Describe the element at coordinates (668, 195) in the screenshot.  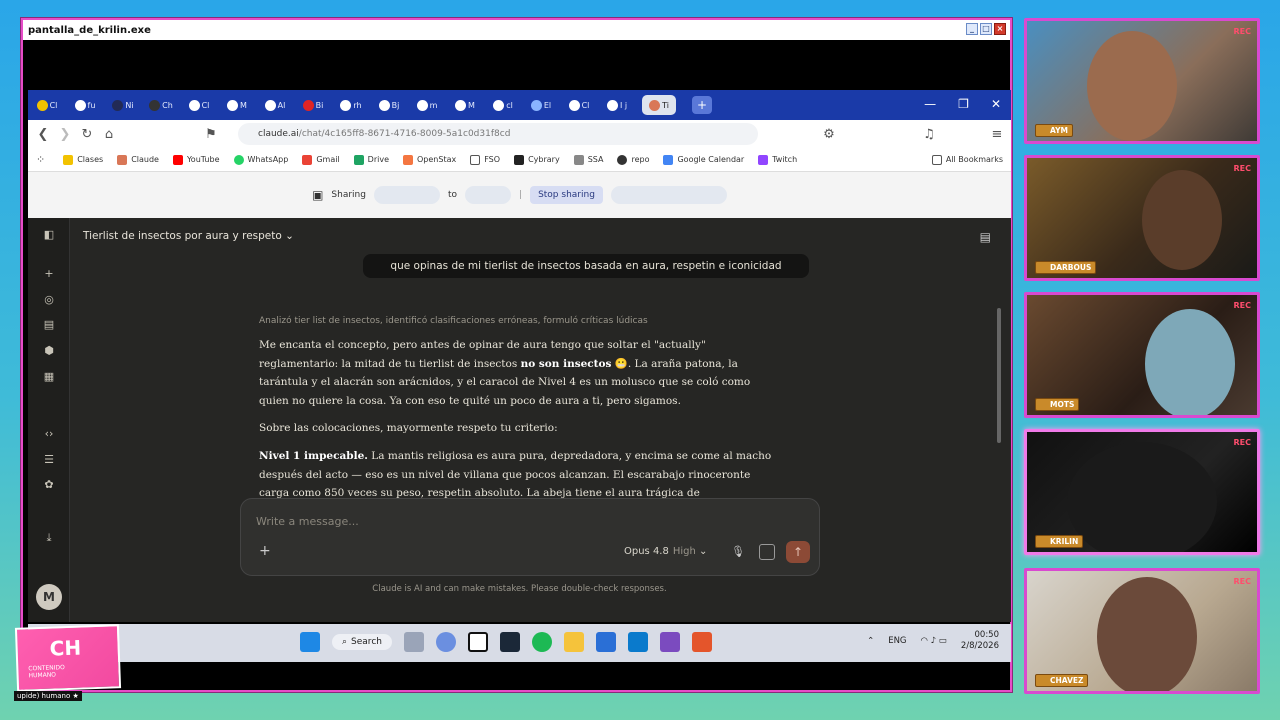
I see `hide-button-pill` at that location.